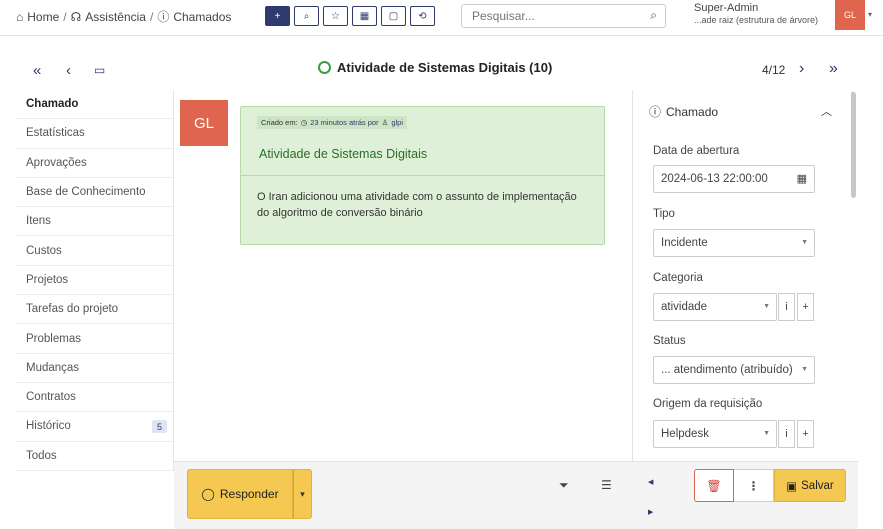 The height and width of the screenshot is (529, 883). What do you see at coordinates (727, 370) in the screenshot?
I see `status-value: ... atendimento (atribuído)` at bounding box center [727, 370].